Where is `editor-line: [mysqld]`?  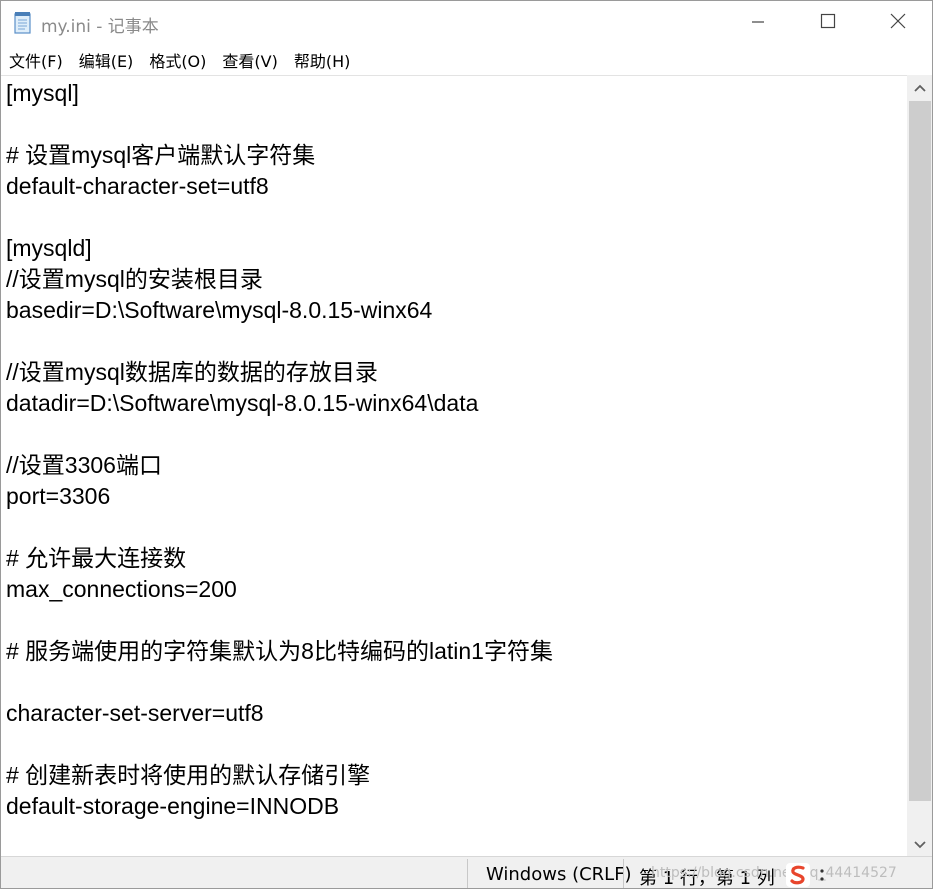 editor-line: [mysqld] is located at coordinates (456, 248).